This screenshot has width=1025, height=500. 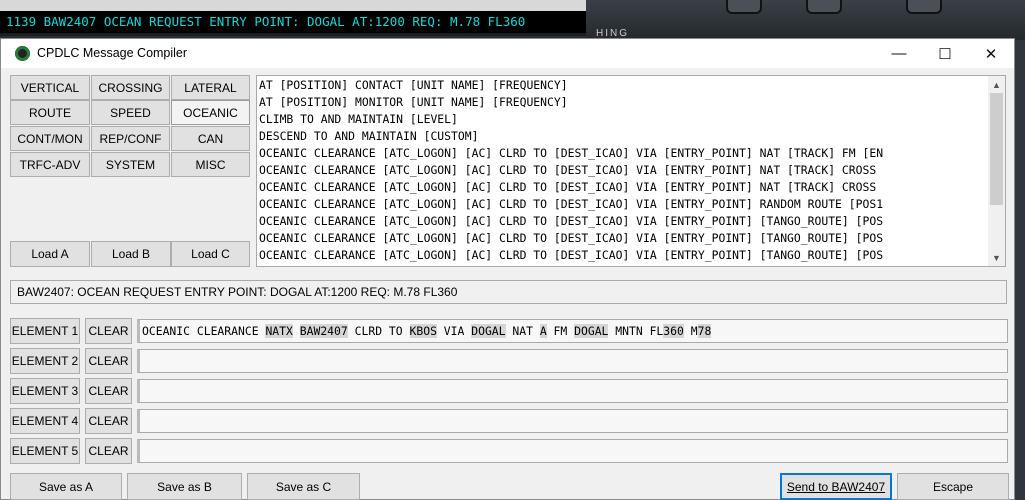 What do you see at coordinates (378, 331) in the screenshot?
I see `element-text-token: CLRD TO` at bounding box center [378, 331].